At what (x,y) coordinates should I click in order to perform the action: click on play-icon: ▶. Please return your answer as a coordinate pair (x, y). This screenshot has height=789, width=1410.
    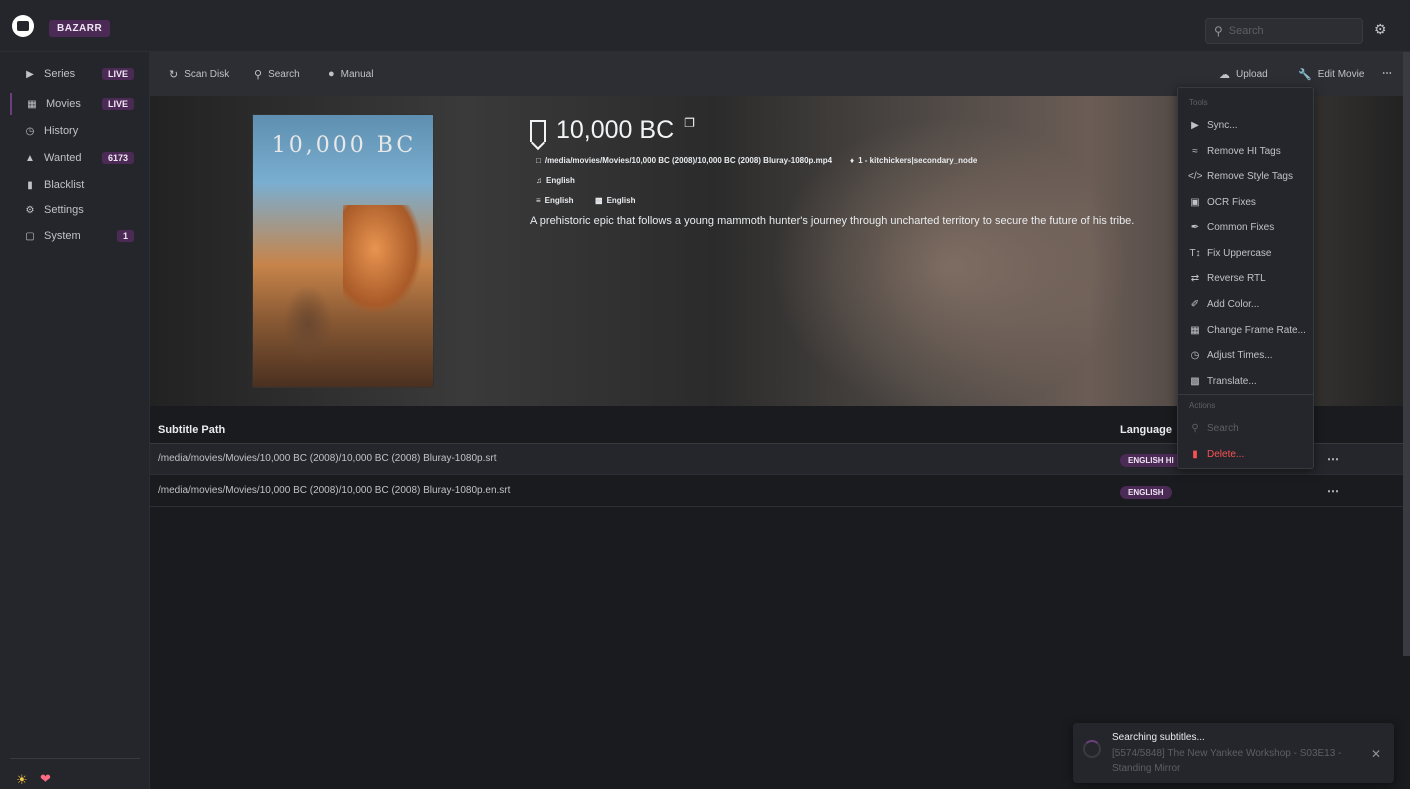
    Looking at the image, I should click on (1195, 125).